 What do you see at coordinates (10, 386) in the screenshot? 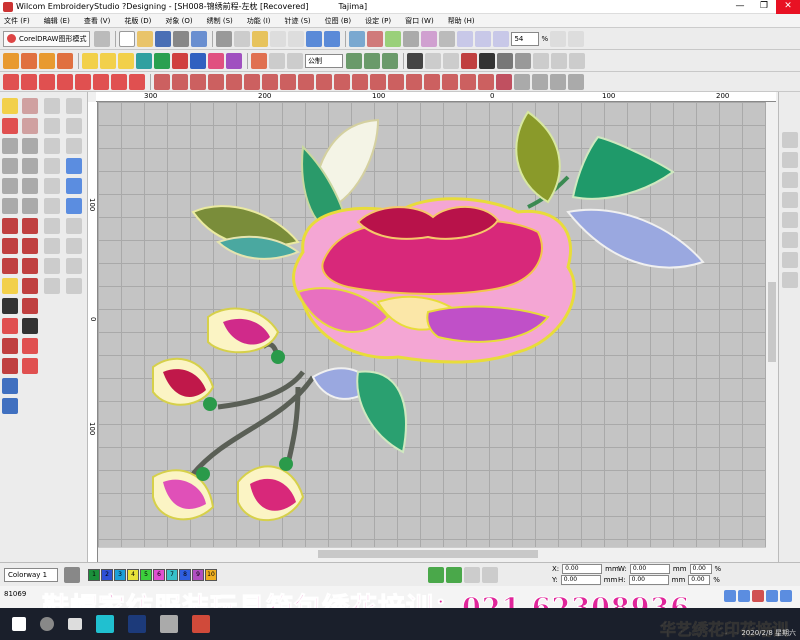
I see `sort-tool-icon` at bounding box center [10, 386].